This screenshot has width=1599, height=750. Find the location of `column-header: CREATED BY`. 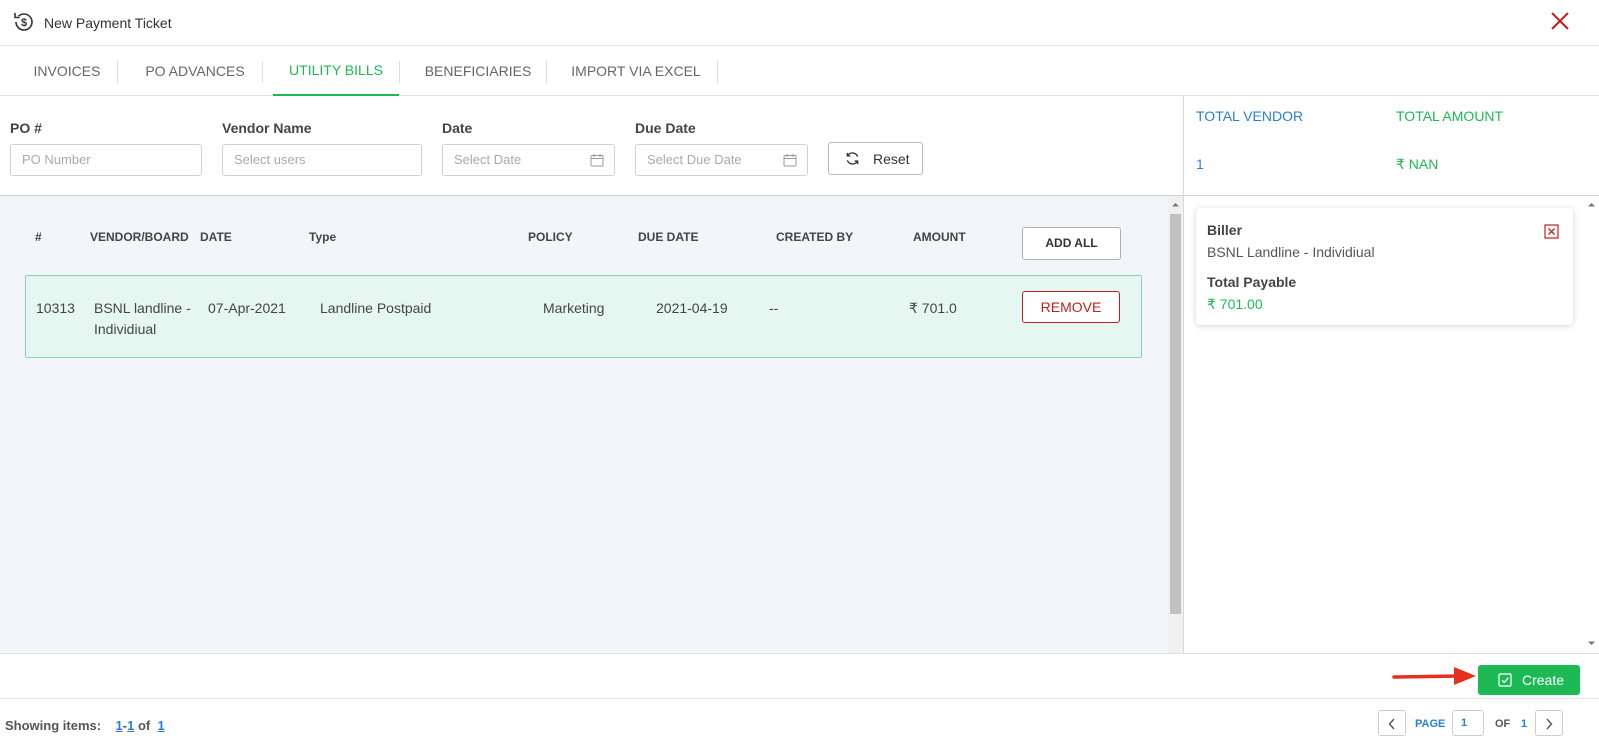

column-header: CREATED BY is located at coordinates (815, 237).